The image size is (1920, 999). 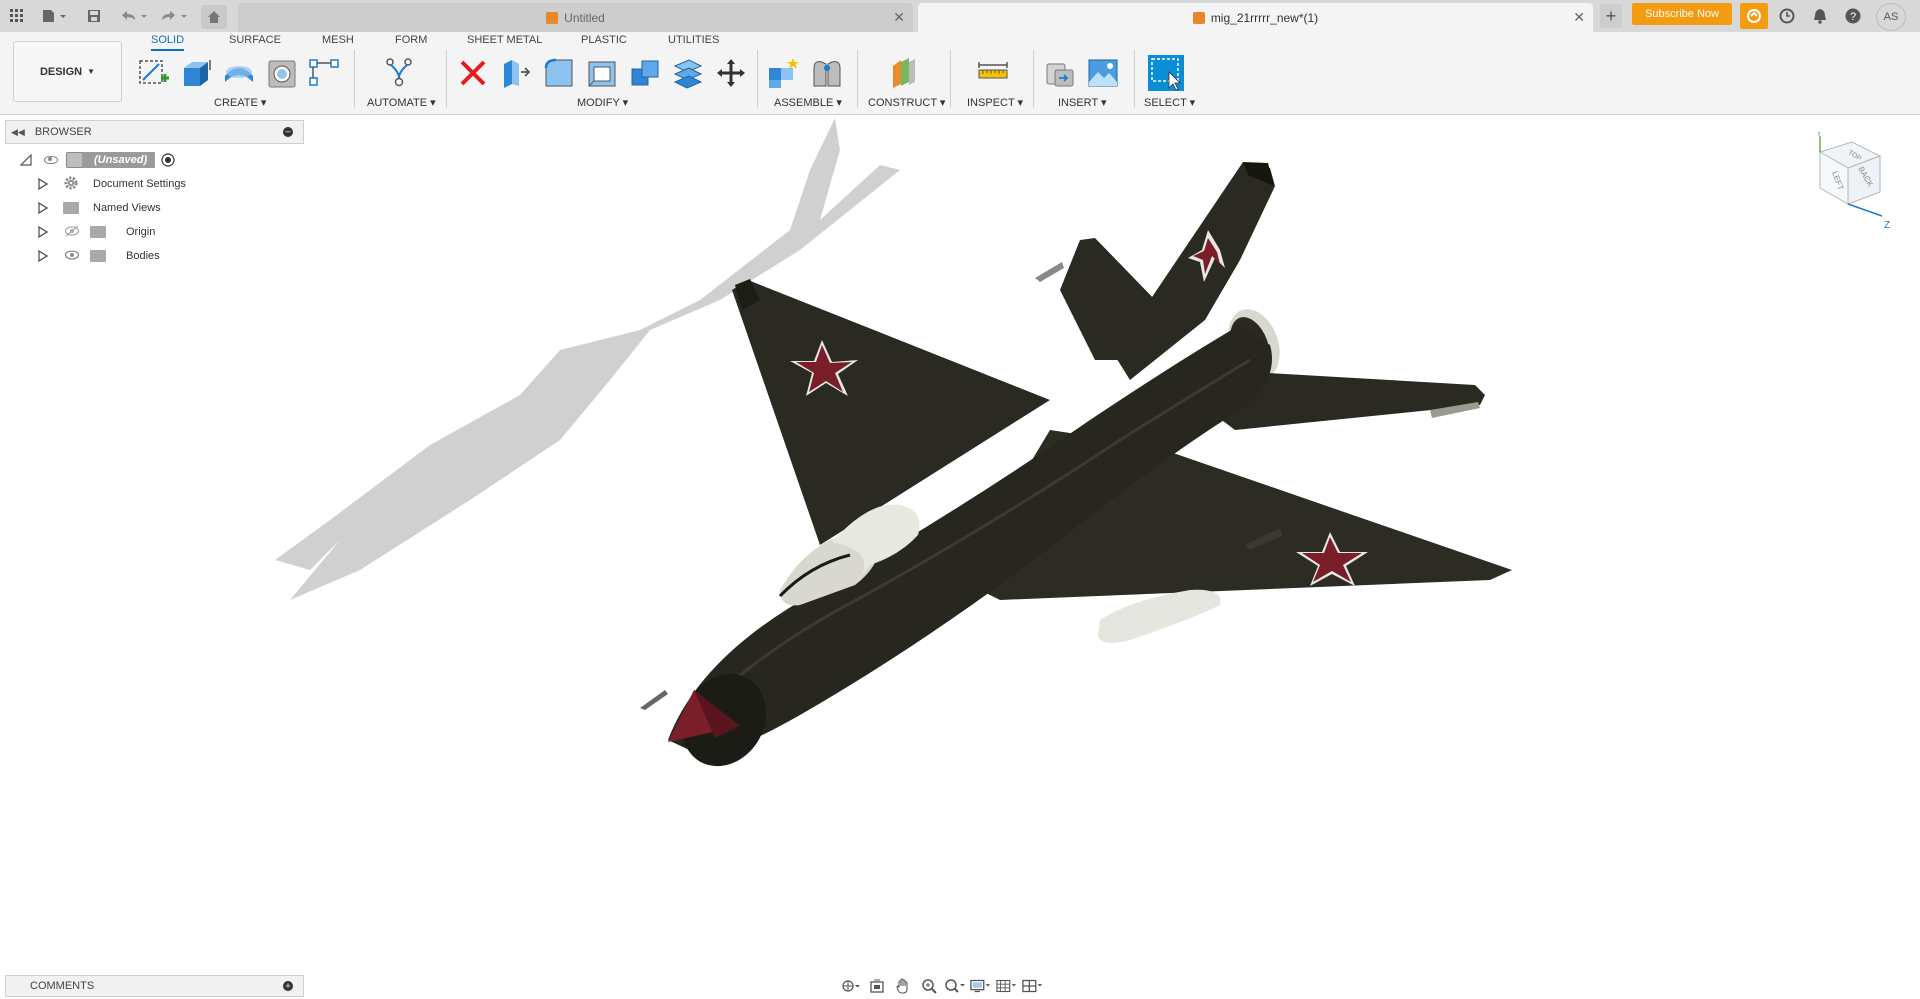 I want to click on viewcube: LEFT BACK TOP Y Z, so click(x=1854, y=180).